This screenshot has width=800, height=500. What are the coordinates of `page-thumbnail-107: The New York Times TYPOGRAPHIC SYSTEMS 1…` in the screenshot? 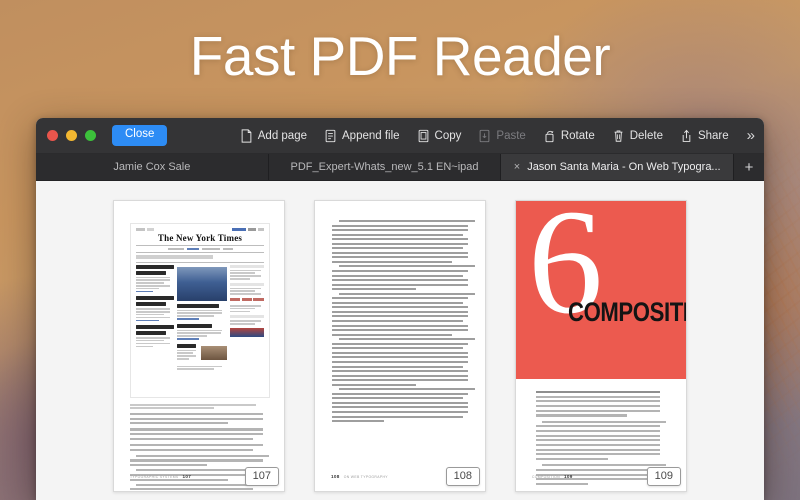 It's located at (199, 346).